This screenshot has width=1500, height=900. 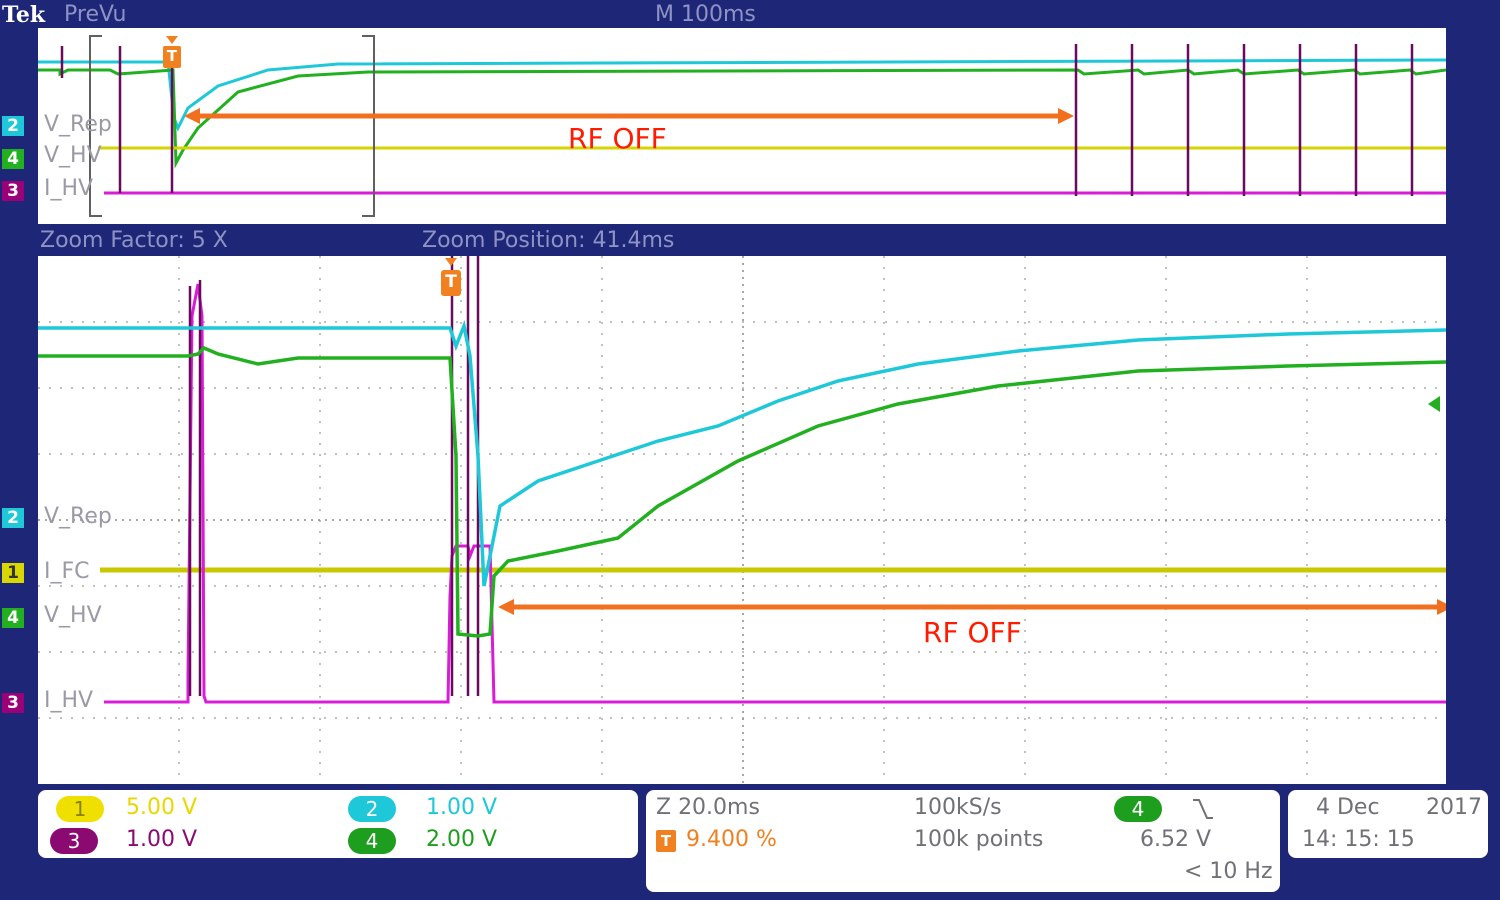 I want to click on zoom-ch1-label: I_FC, so click(x=67, y=571).